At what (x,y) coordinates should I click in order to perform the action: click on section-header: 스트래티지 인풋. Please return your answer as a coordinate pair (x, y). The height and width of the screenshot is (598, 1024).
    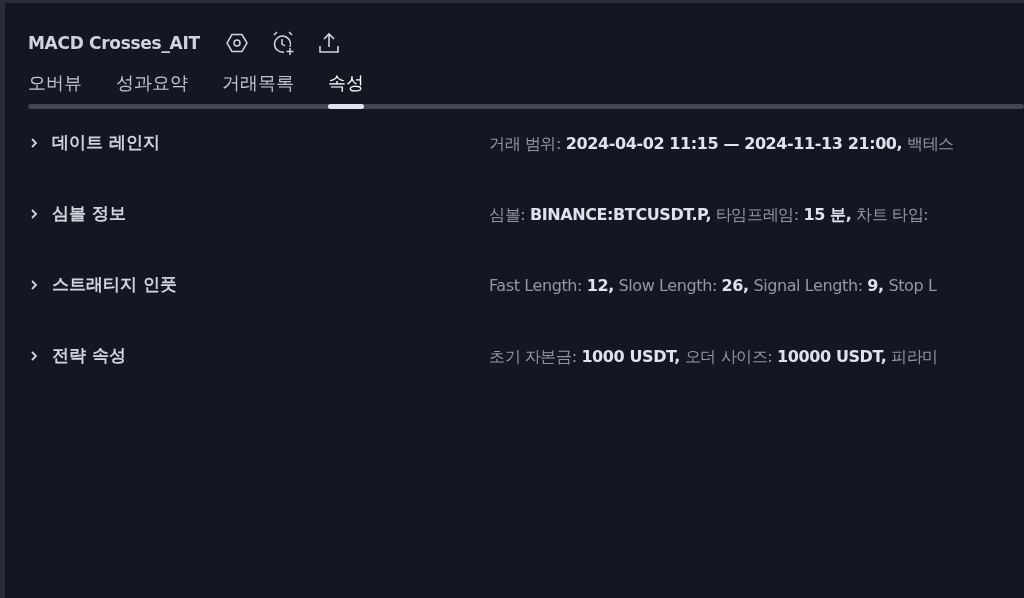
    Looking at the image, I should click on (102, 284).